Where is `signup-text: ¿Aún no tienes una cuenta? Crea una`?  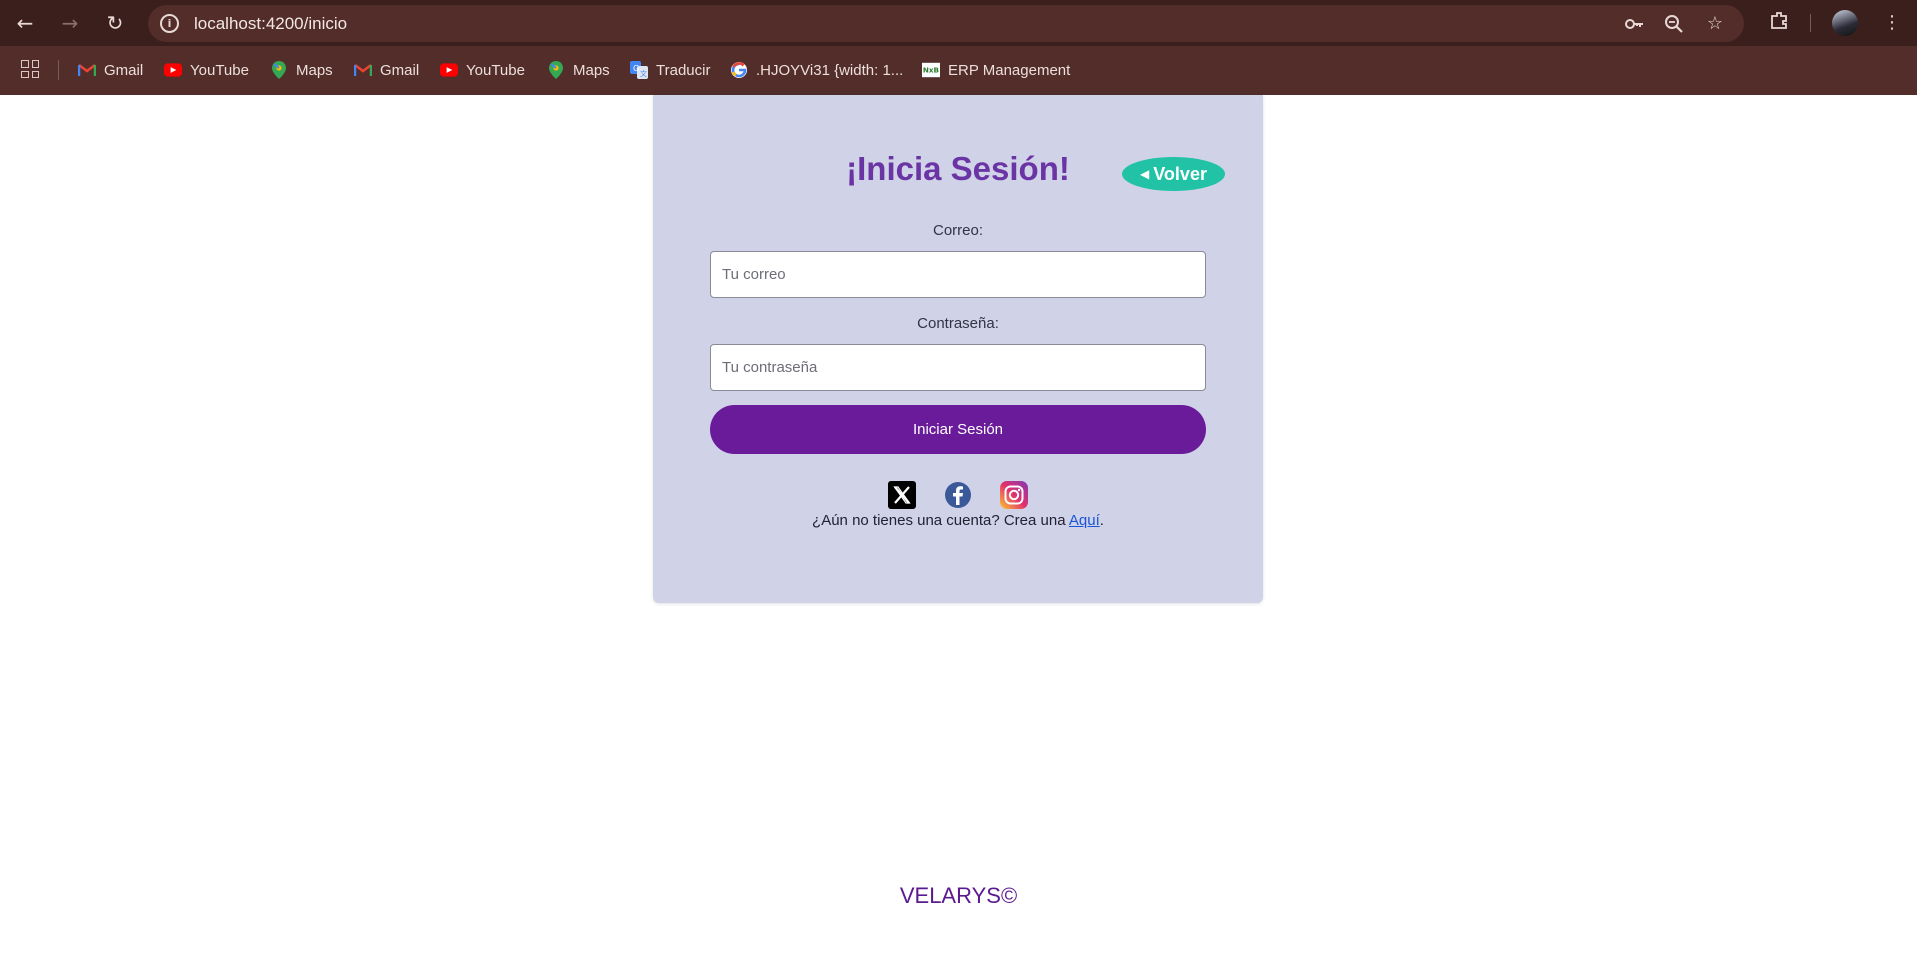 signup-text: ¿Aún no tienes una cuenta? Crea una is located at coordinates (939, 520).